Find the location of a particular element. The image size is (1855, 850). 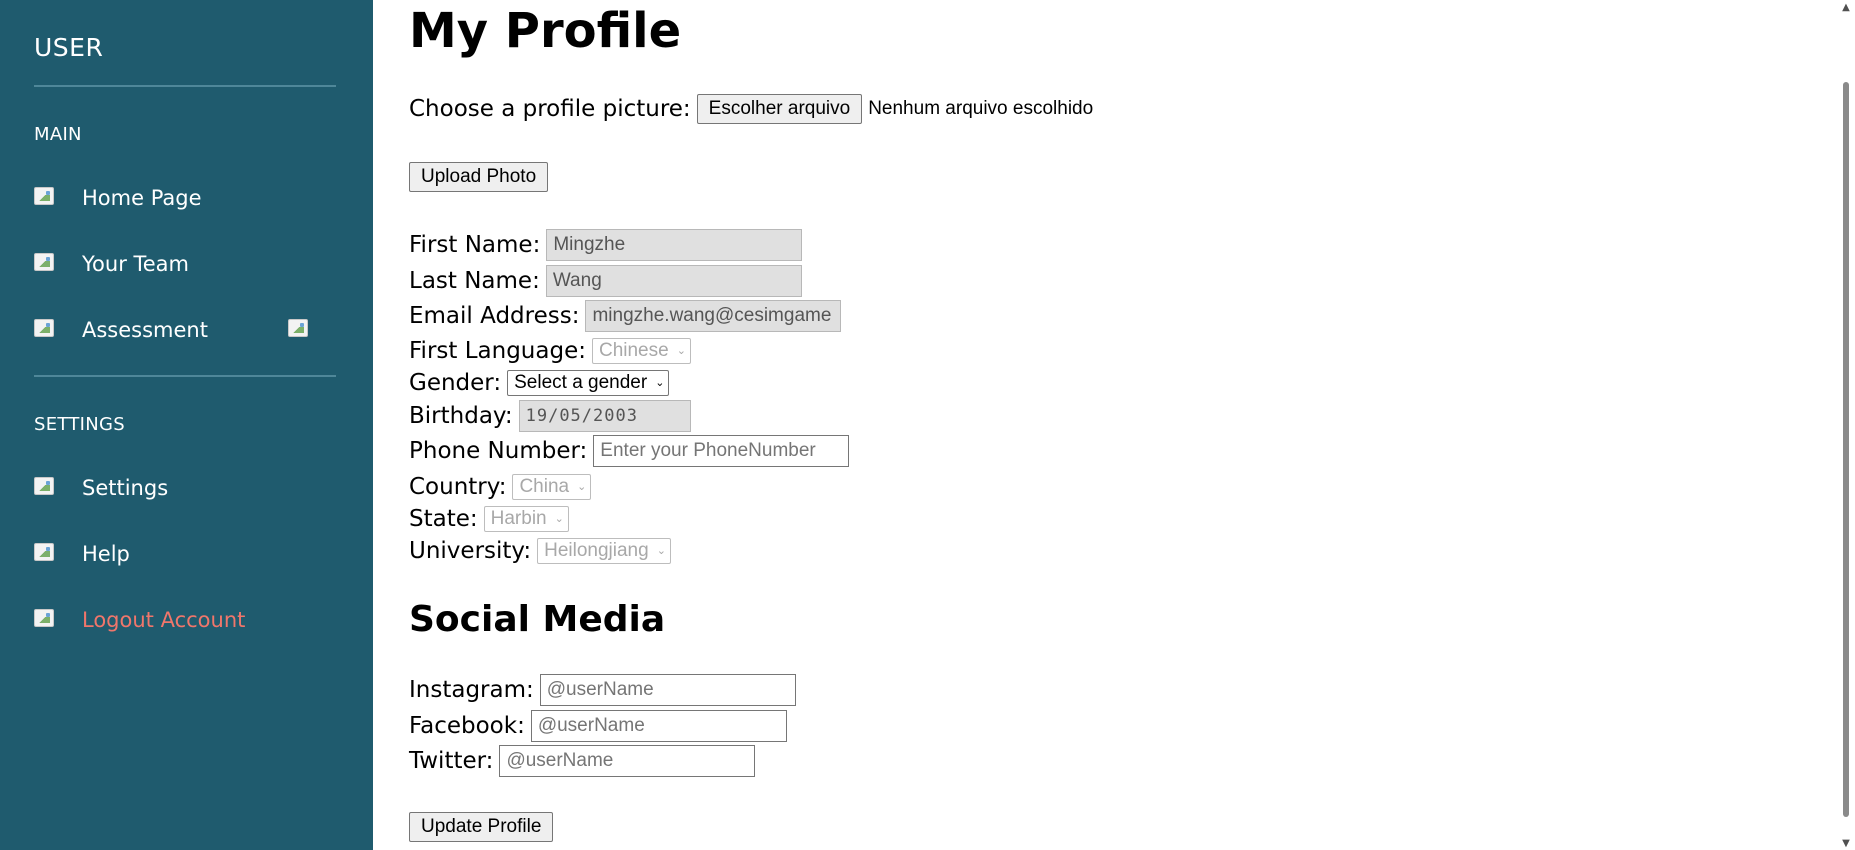

phone-field: Enter your PhoneNumber is located at coordinates (721, 451).